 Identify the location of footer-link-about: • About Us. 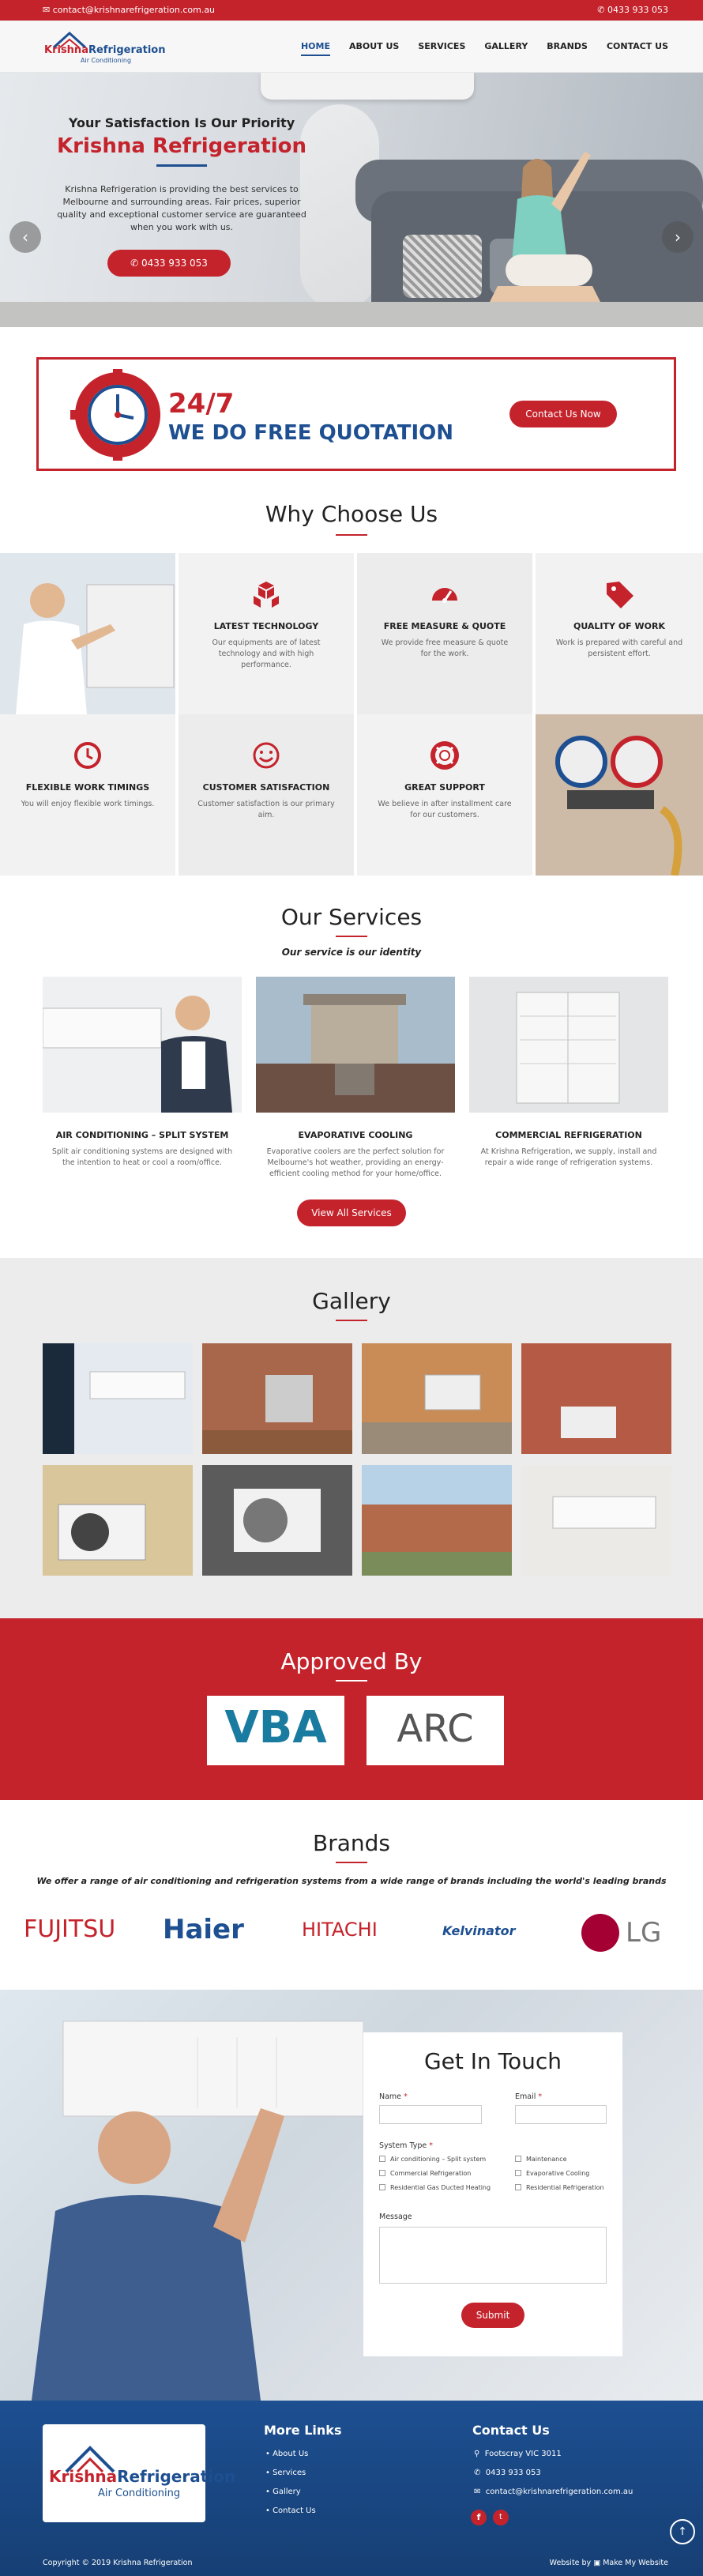
(286, 2454).